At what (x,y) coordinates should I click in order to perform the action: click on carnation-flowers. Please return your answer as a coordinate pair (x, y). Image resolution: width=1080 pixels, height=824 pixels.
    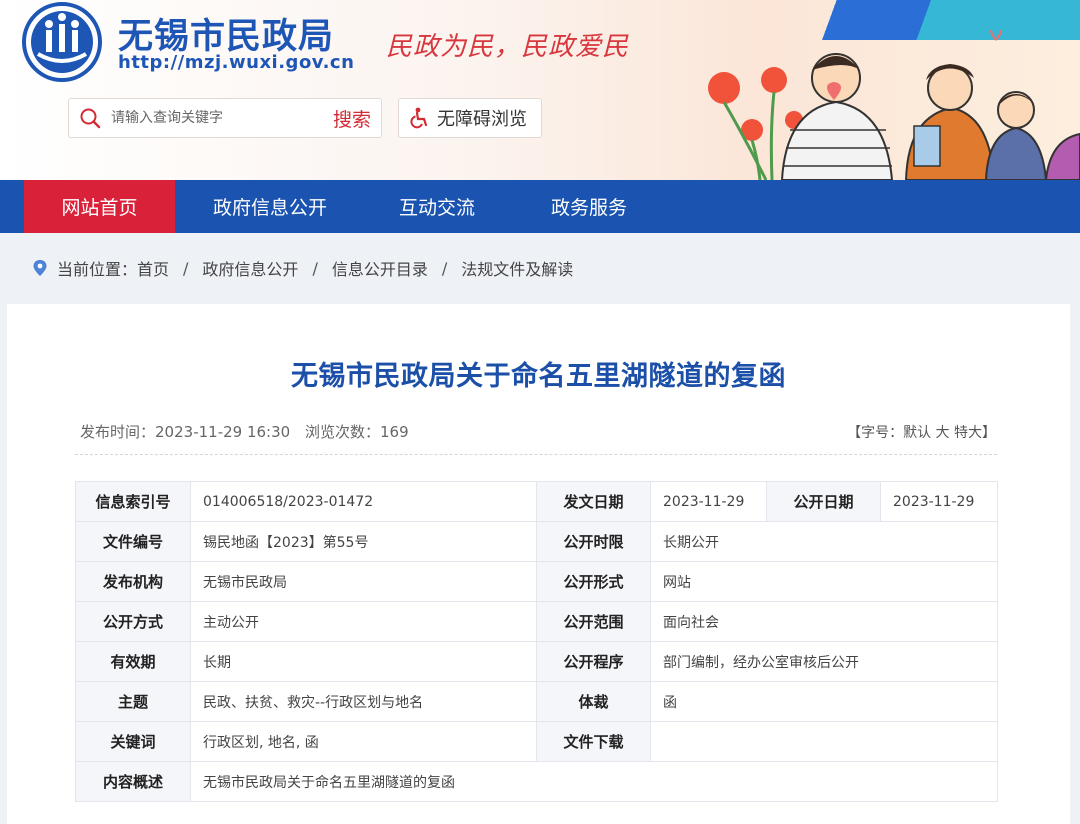
    Looking at the image, I should click on (755, 104).